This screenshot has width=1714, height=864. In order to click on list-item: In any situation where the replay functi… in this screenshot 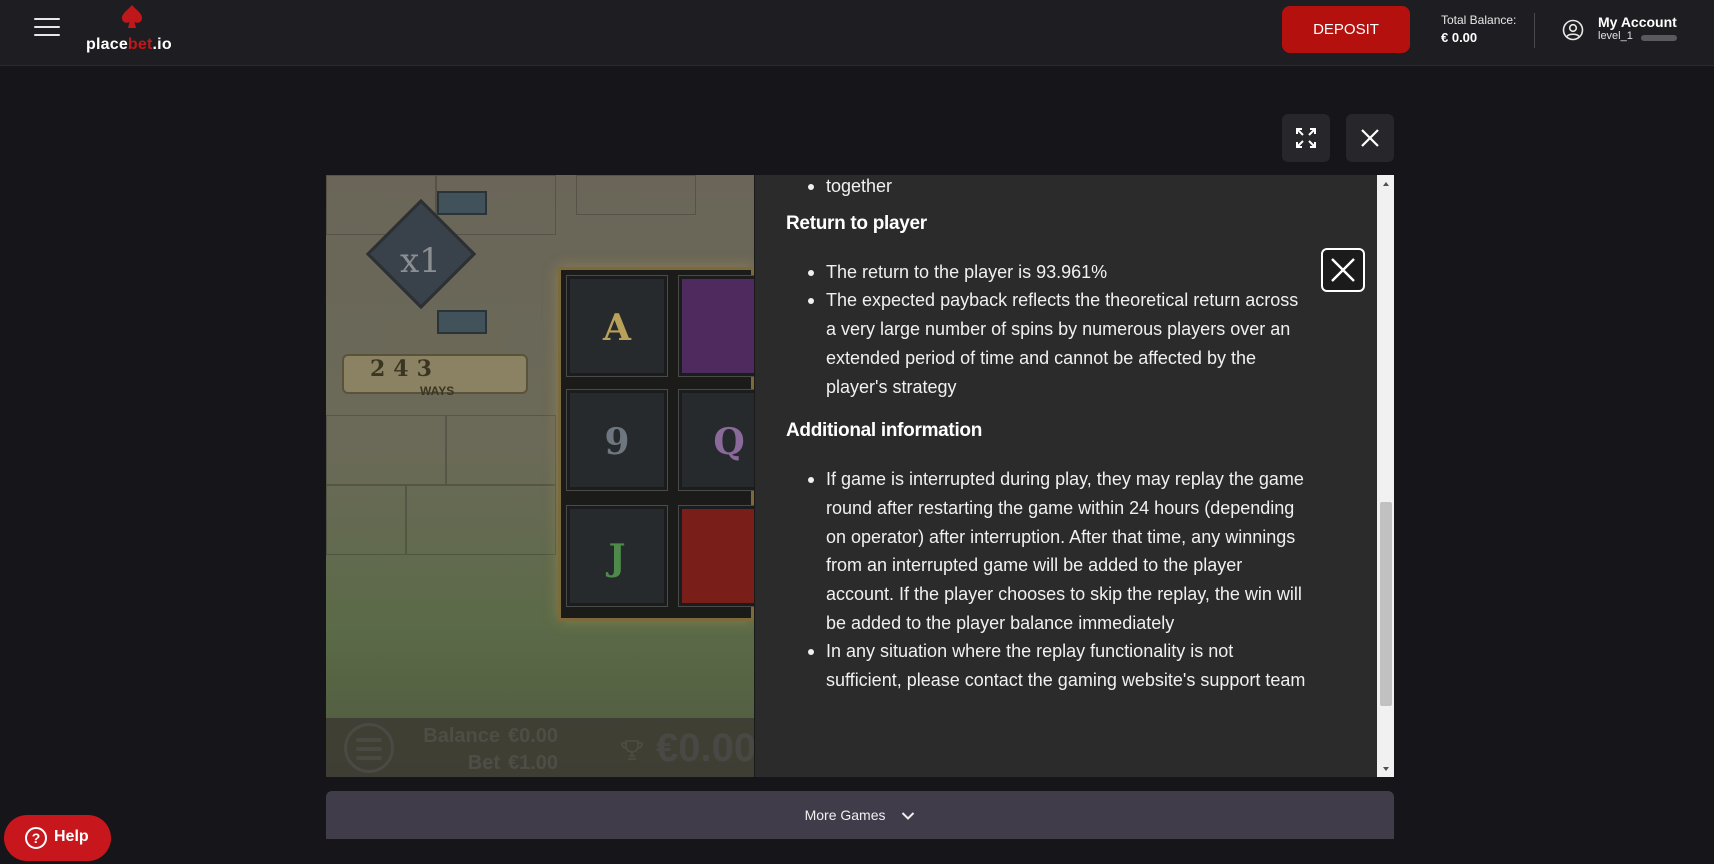, I will do `click(1057, 665)`.